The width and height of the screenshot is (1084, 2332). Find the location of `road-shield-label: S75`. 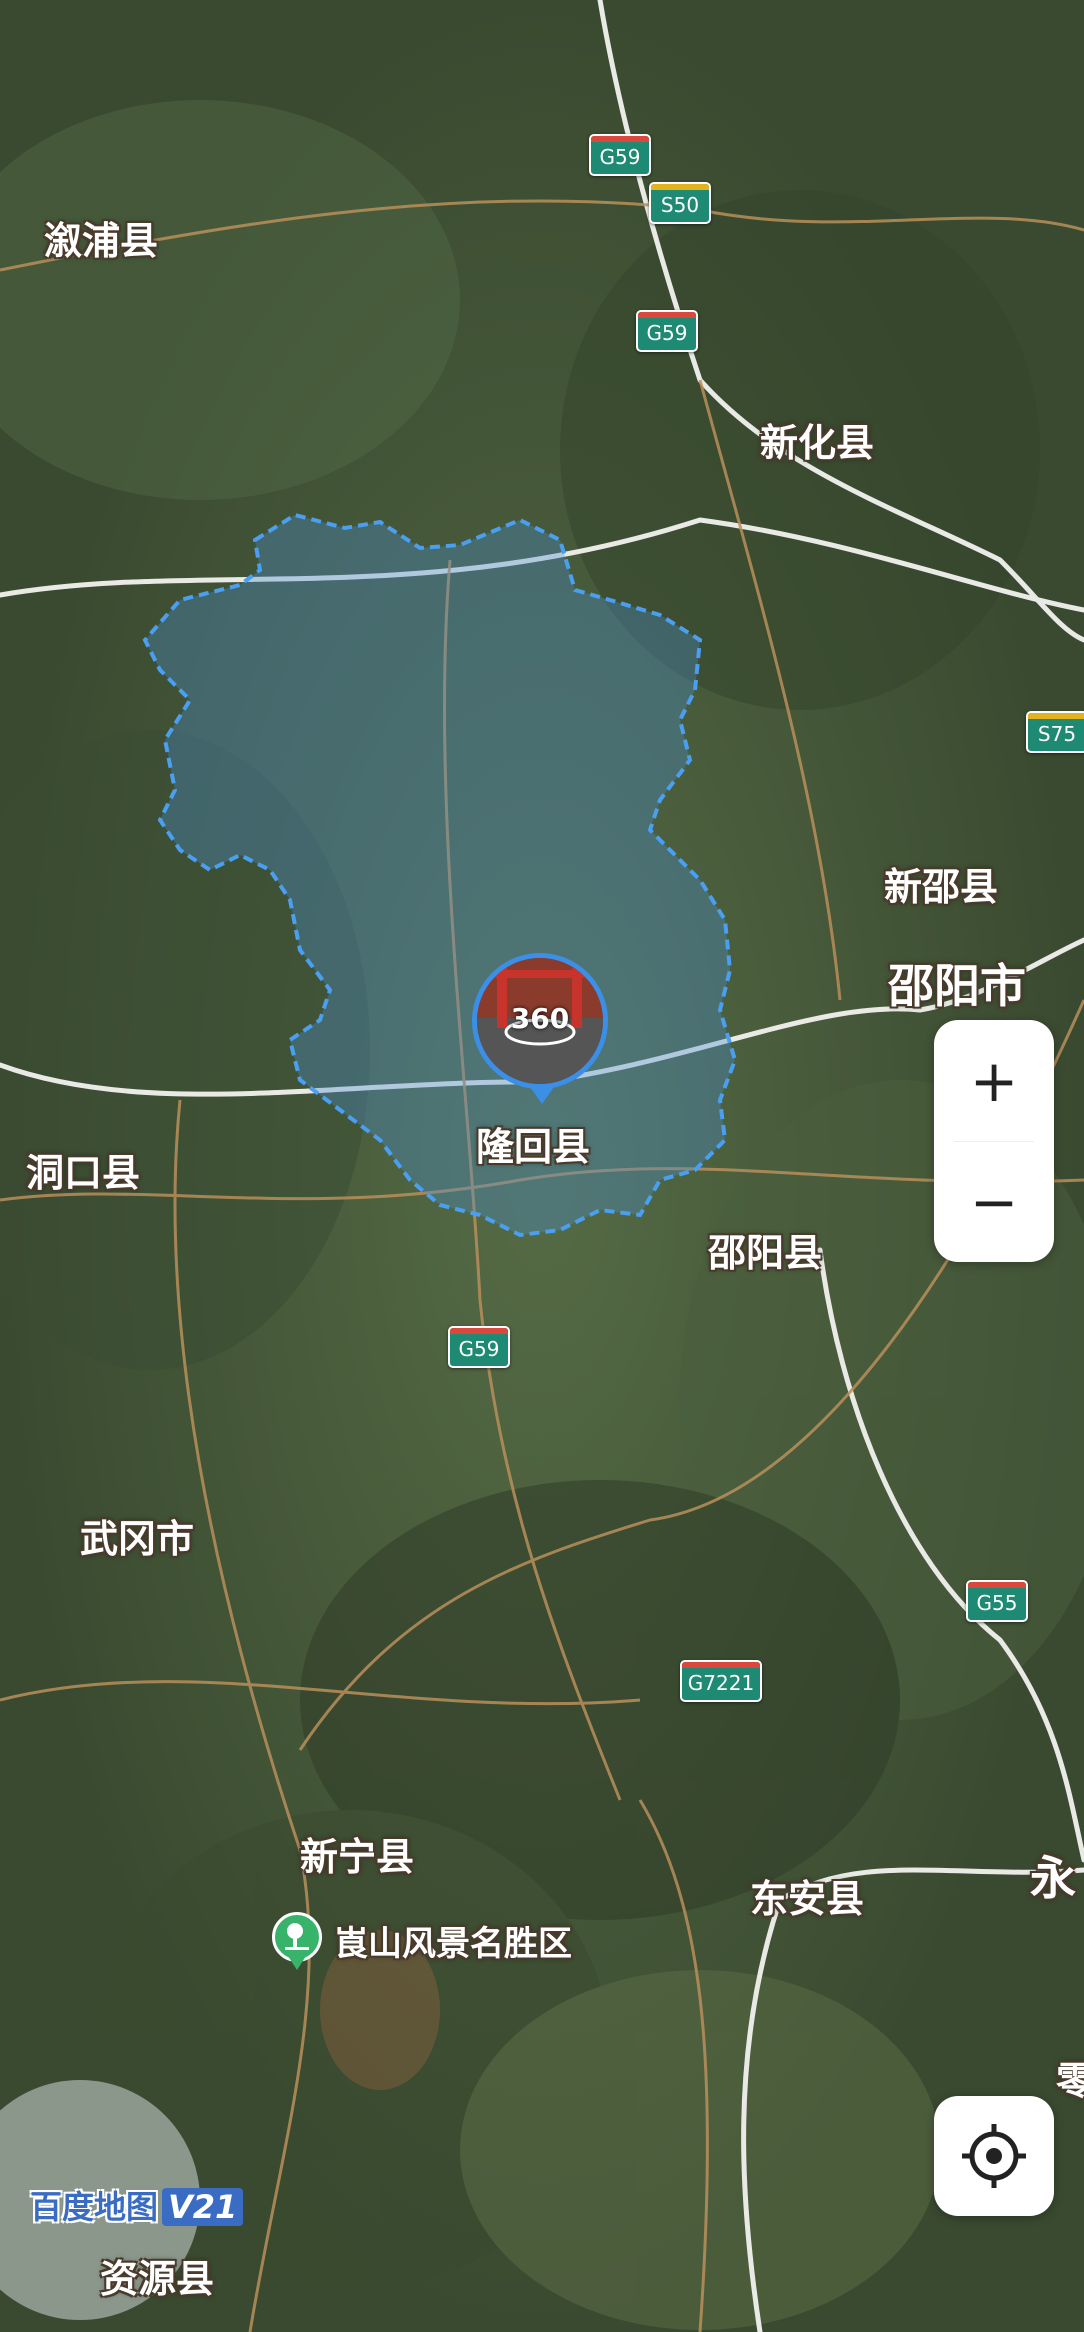

road-shield-label: S75 is located at coordinates (1057, 734).